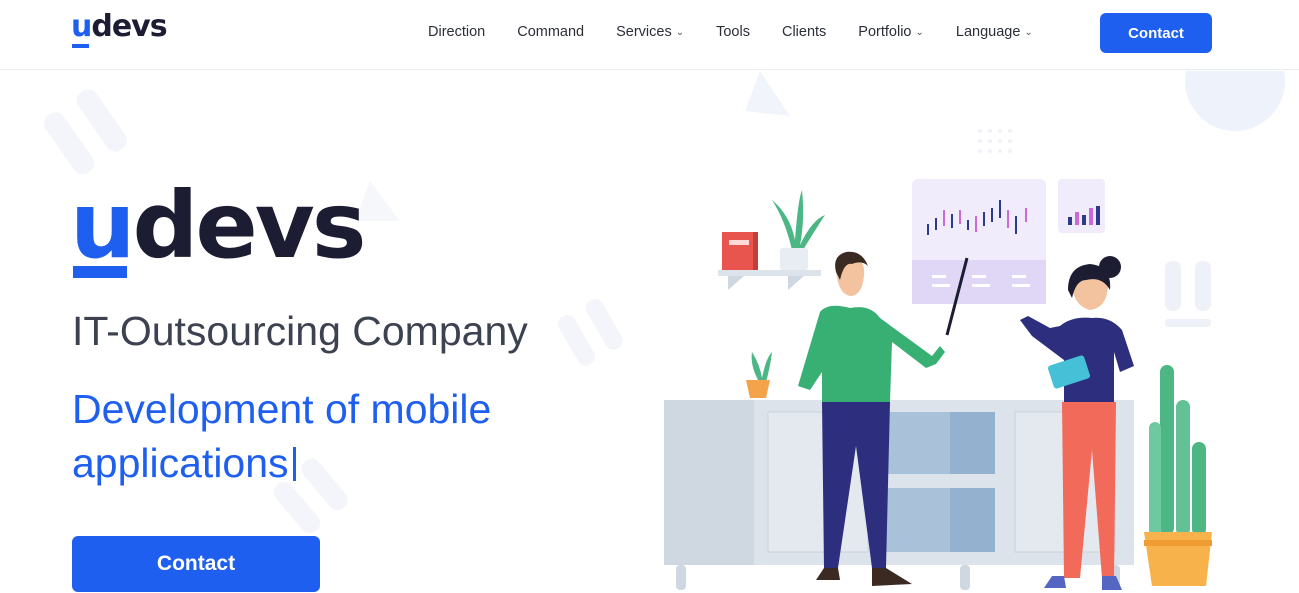  I want to click on hero-contact-button: Contact, so click(196, 564).